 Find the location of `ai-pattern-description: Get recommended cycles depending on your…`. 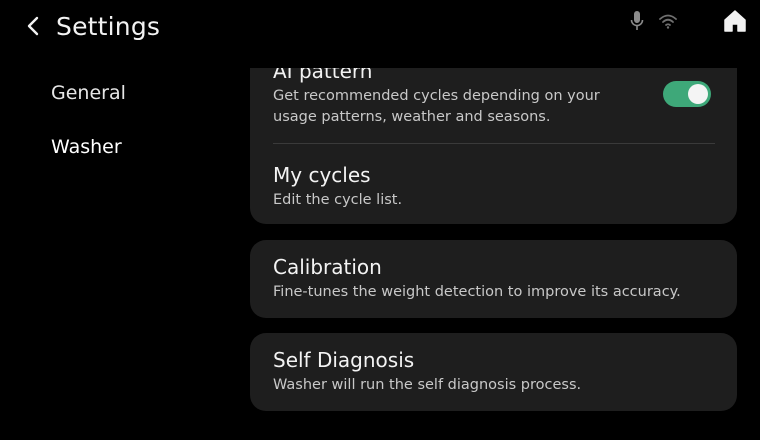

ai-pattern-description: Get recommended cycles depending on your… is located at coordinates (436, 106).